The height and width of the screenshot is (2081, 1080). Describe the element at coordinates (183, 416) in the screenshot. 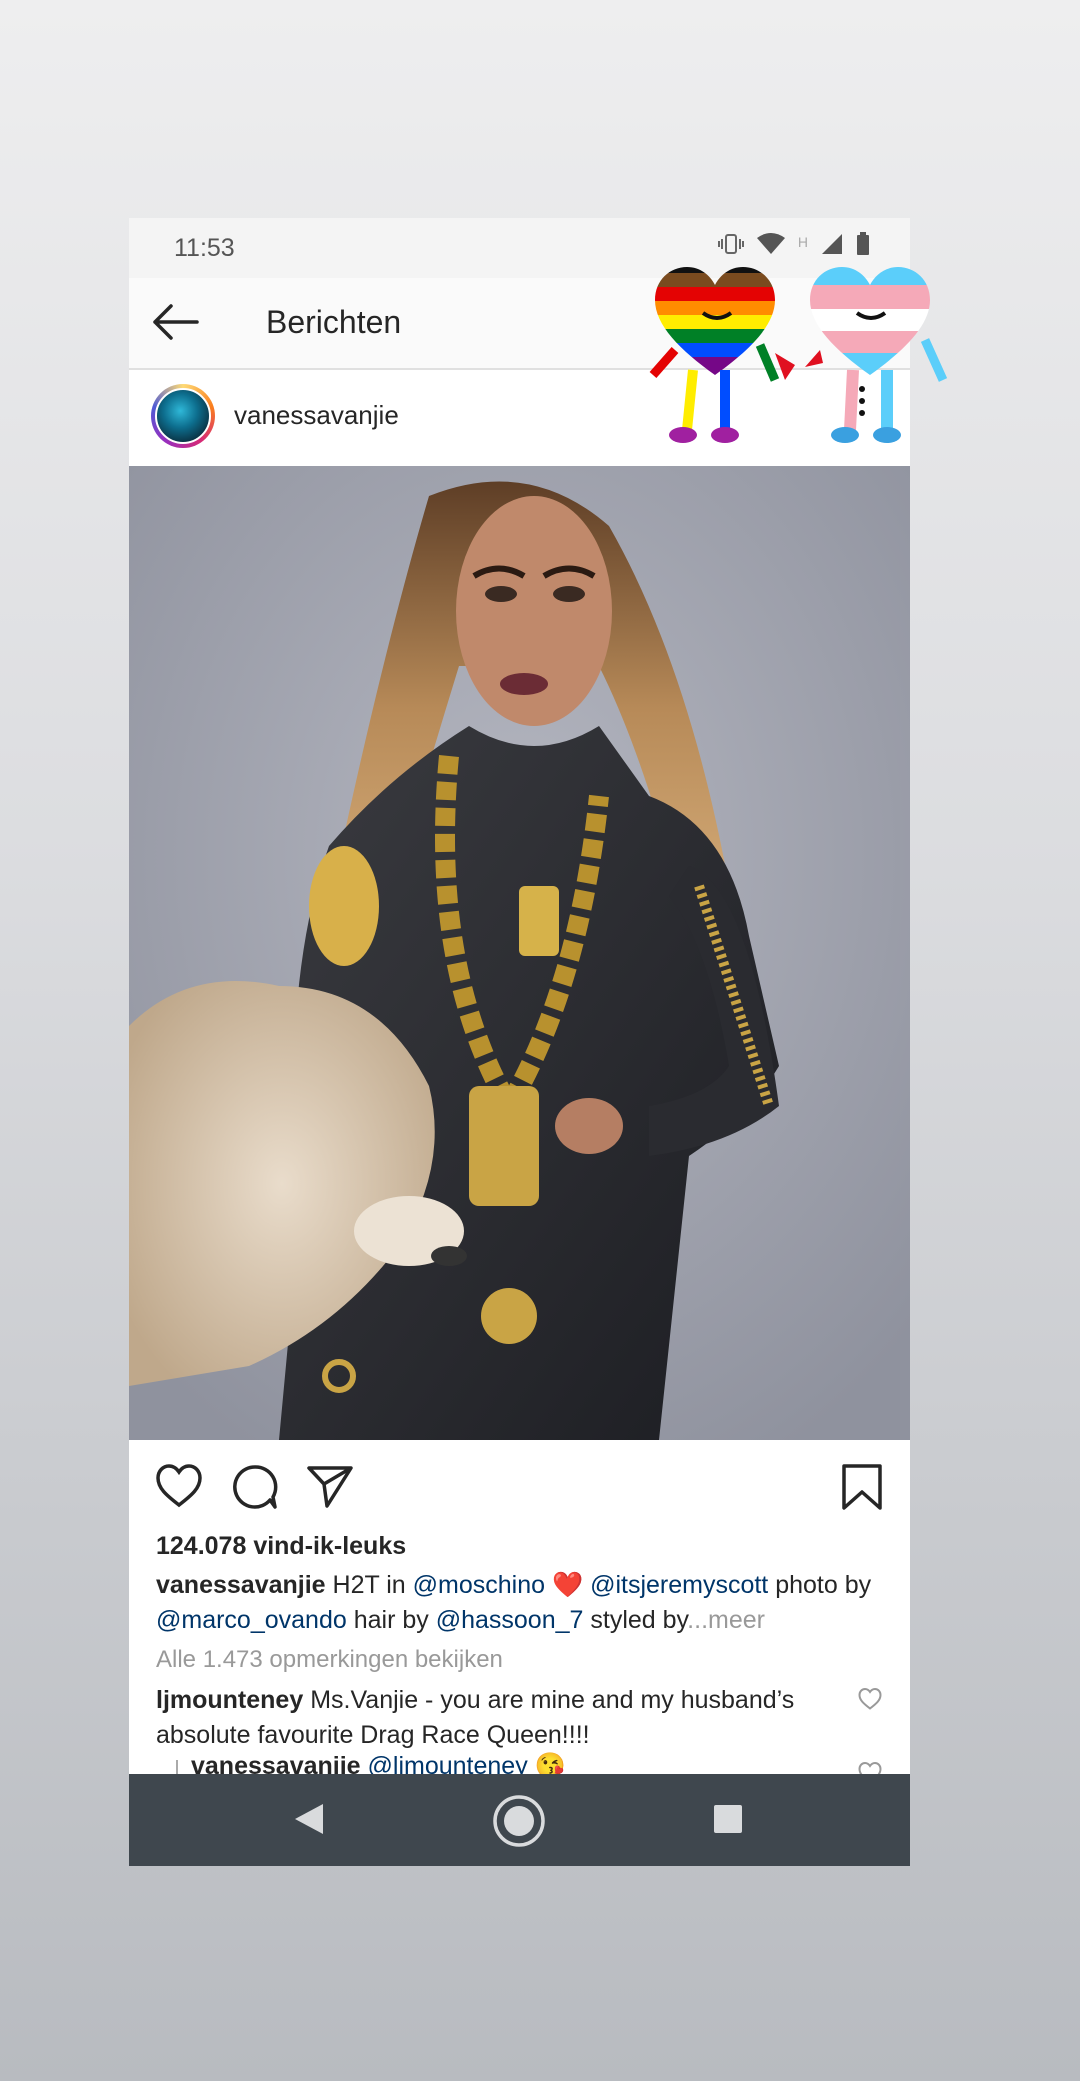

I see `avatar` at that location.